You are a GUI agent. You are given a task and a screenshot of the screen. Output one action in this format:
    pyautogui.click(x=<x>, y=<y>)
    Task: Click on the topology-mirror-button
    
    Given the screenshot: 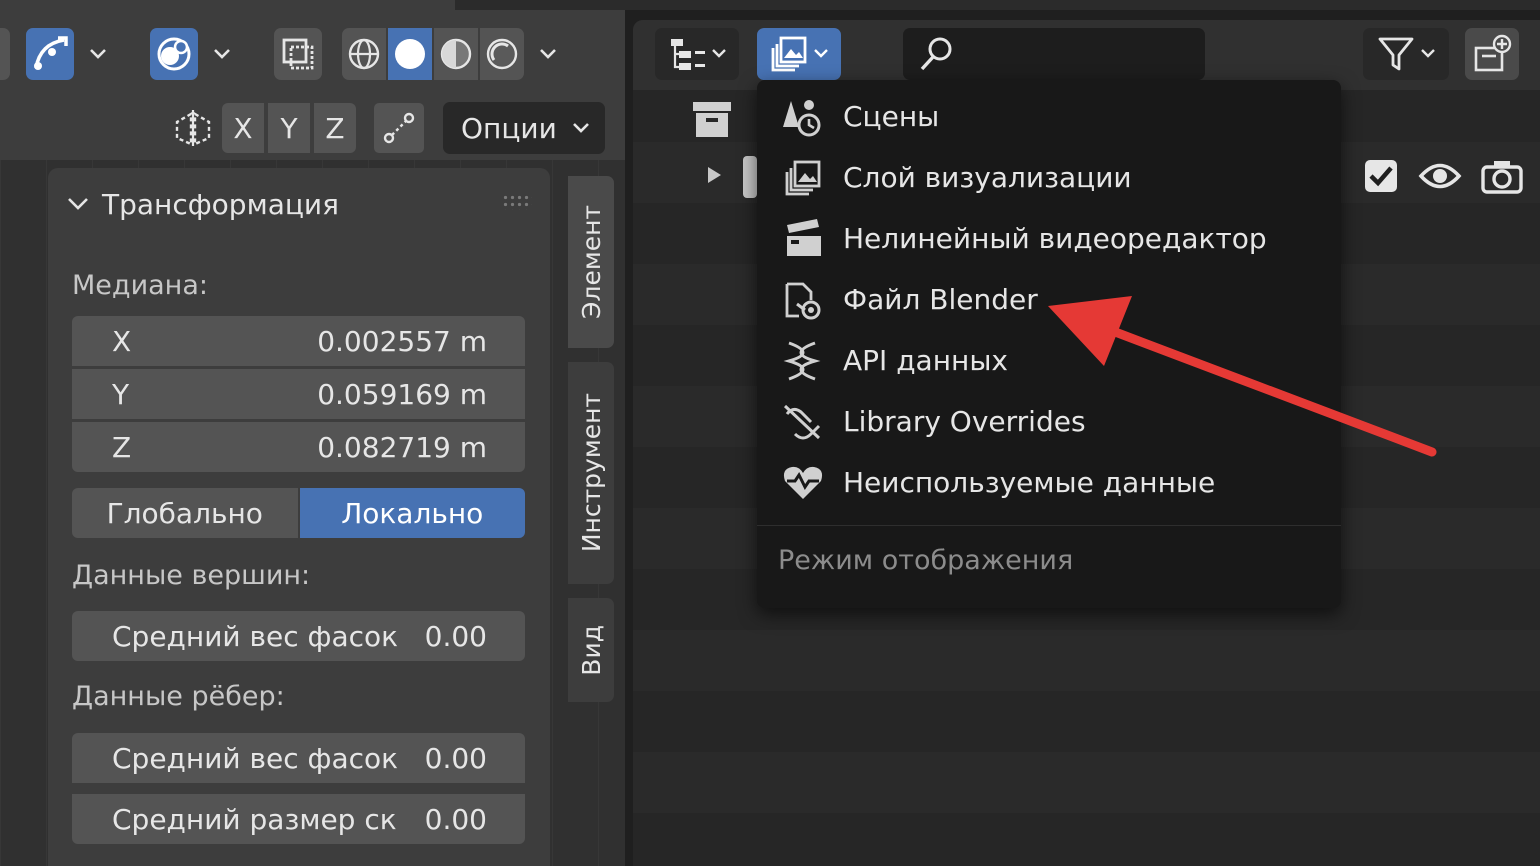 What is the action you would take?
    pyautogui.click(x=399, y=128)
    